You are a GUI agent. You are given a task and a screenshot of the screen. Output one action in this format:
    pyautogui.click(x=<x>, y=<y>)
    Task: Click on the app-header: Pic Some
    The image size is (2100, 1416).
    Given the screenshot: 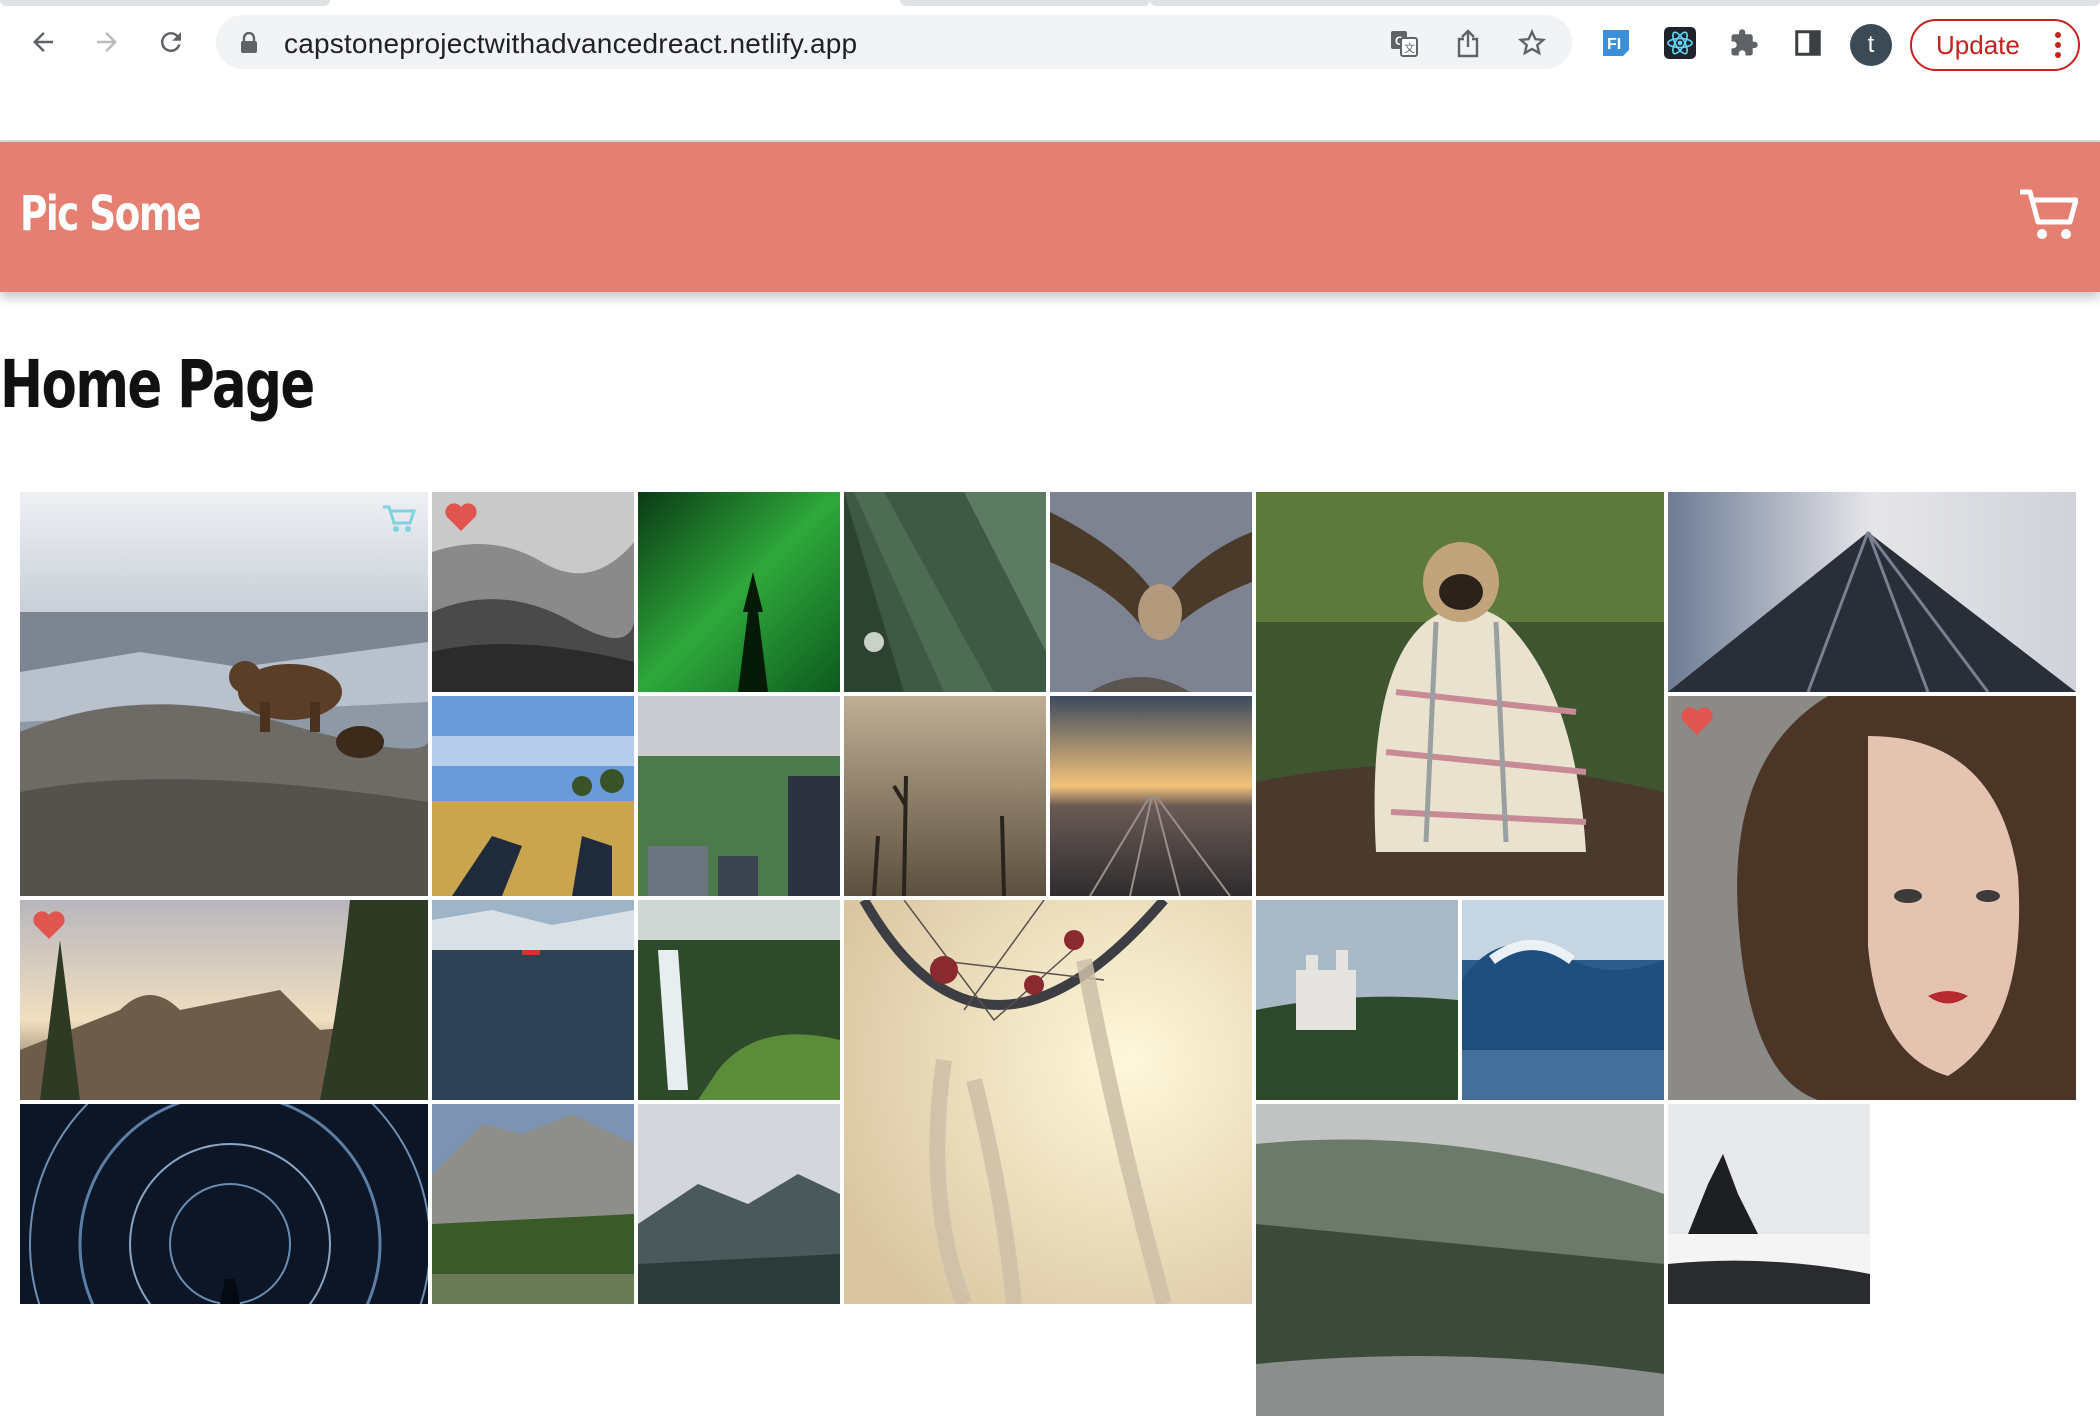 What is the action you would take?
    pyautogui.click(x=1050, y=217)
    